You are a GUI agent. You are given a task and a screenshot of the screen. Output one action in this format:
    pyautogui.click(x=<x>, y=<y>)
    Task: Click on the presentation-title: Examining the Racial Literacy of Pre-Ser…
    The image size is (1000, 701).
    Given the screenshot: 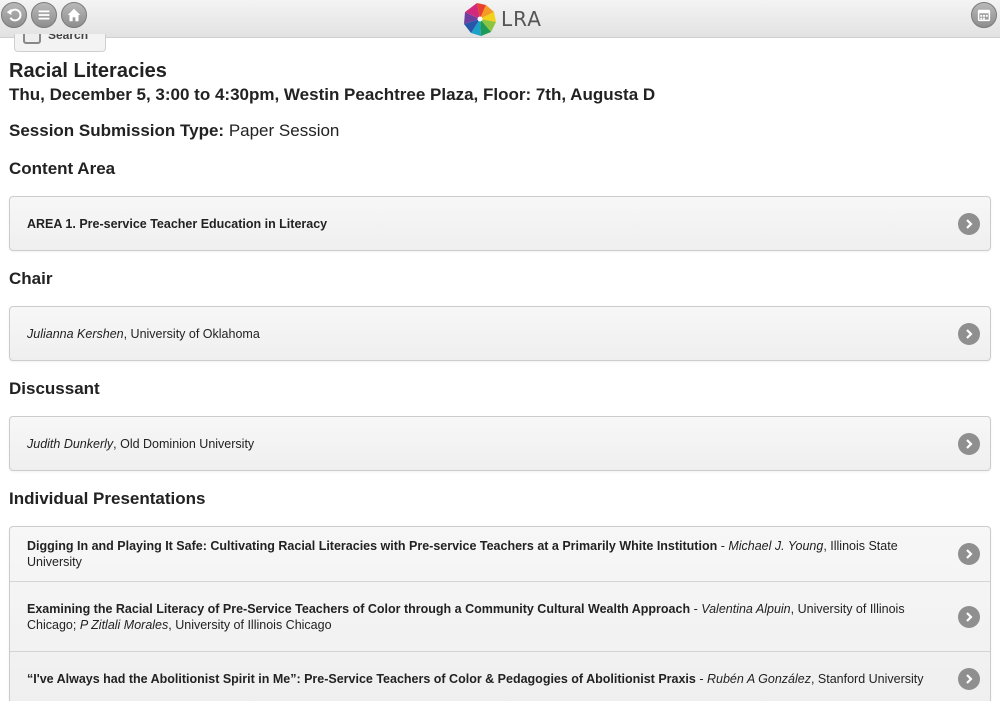 What is the action you would take?
    pyautogui.click(x=359, y=608)
    